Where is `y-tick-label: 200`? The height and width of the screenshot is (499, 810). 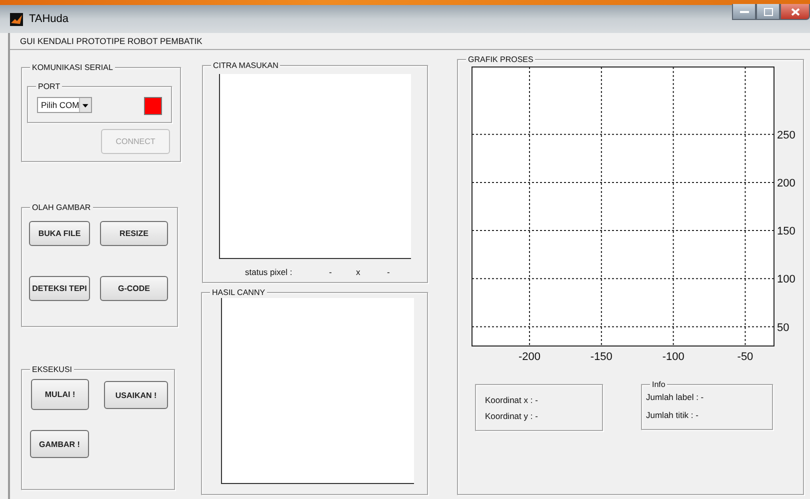 y-tick-label: 200 is located at coordinates (786, 183).